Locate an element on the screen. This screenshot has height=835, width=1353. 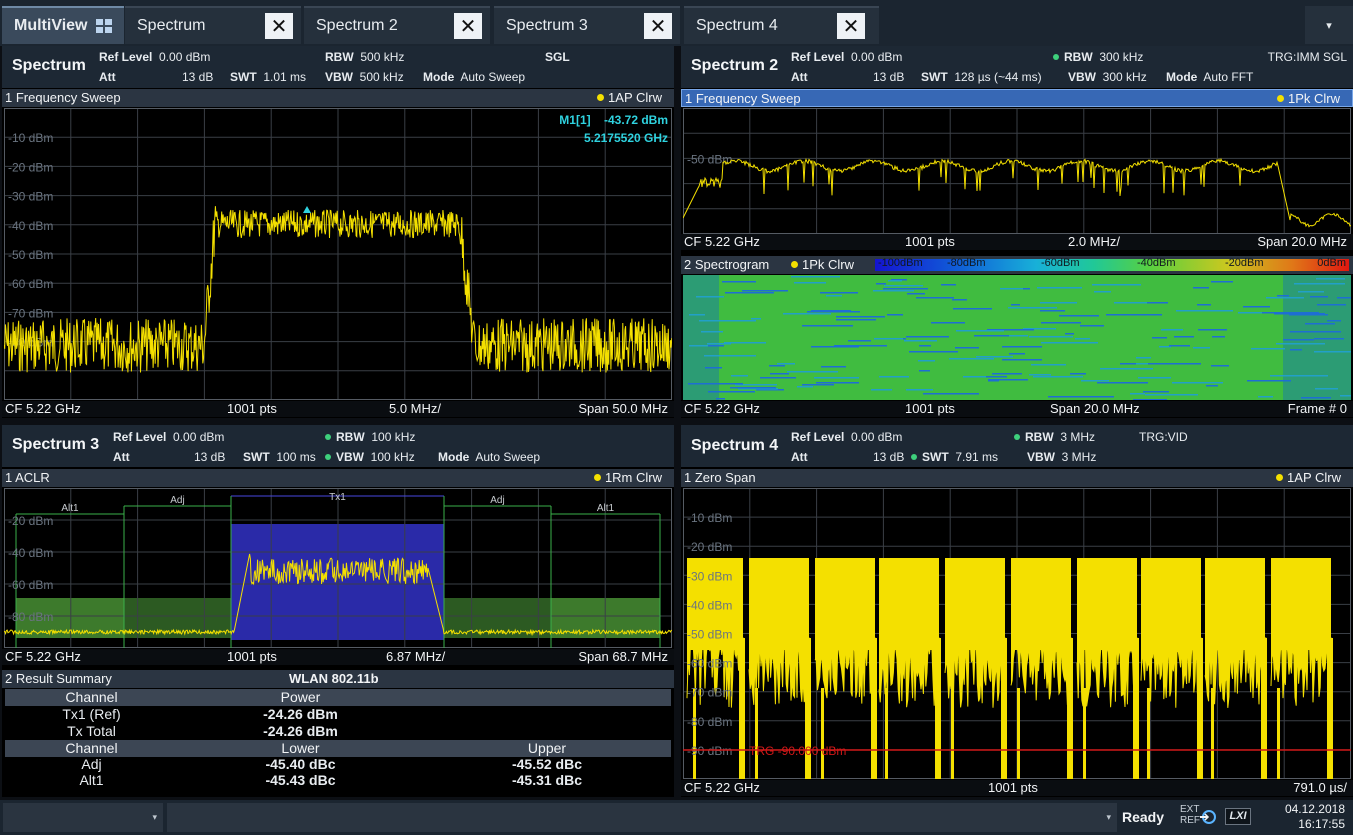
tab-spectrum: Spectrum ✕ is located at coordinates (213, 25).